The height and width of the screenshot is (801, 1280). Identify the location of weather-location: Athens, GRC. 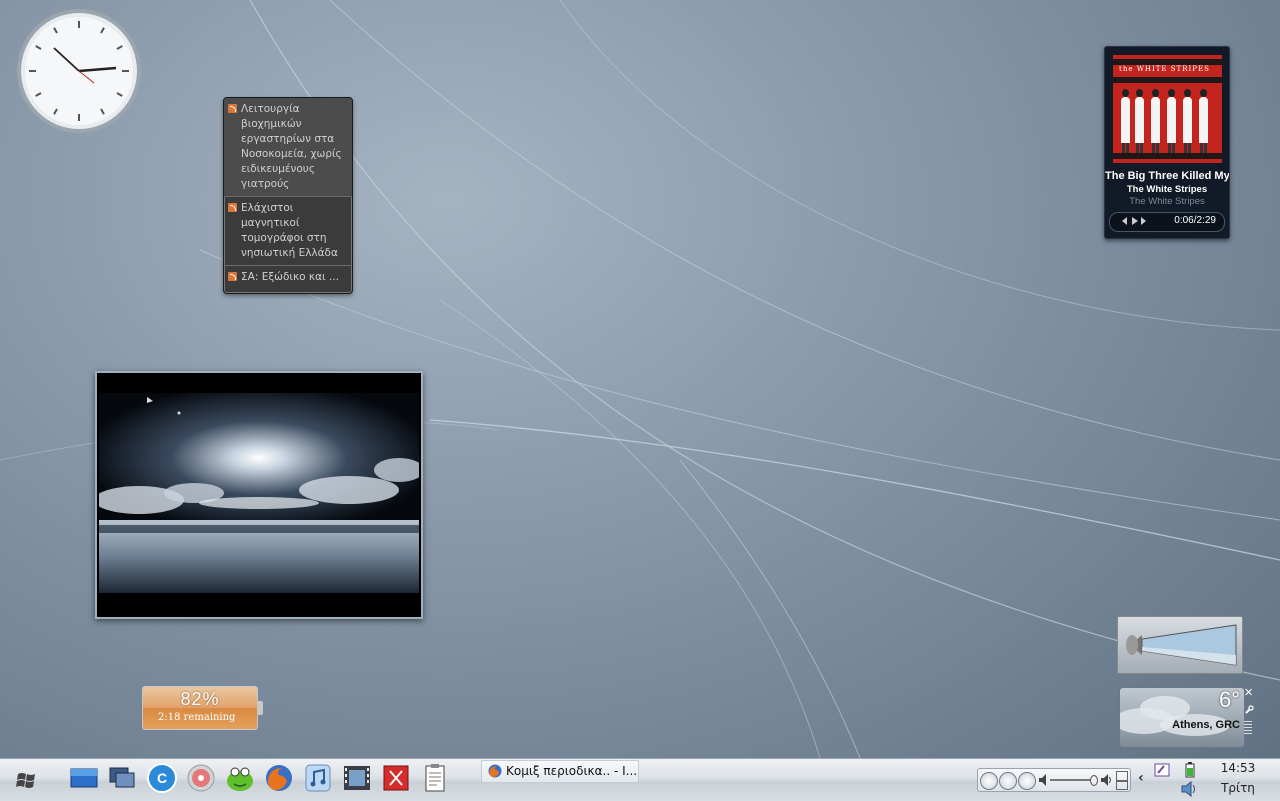
(1206, 725).